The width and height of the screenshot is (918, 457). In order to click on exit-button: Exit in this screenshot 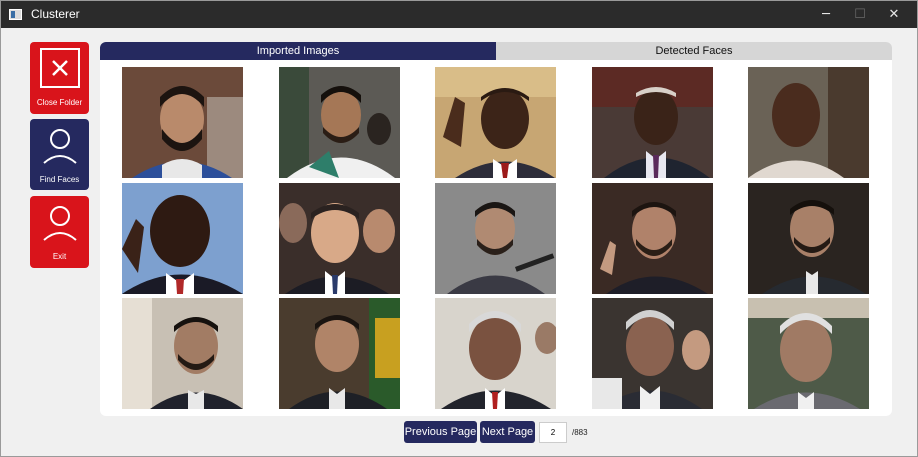, I will do `click(59, 232)`.